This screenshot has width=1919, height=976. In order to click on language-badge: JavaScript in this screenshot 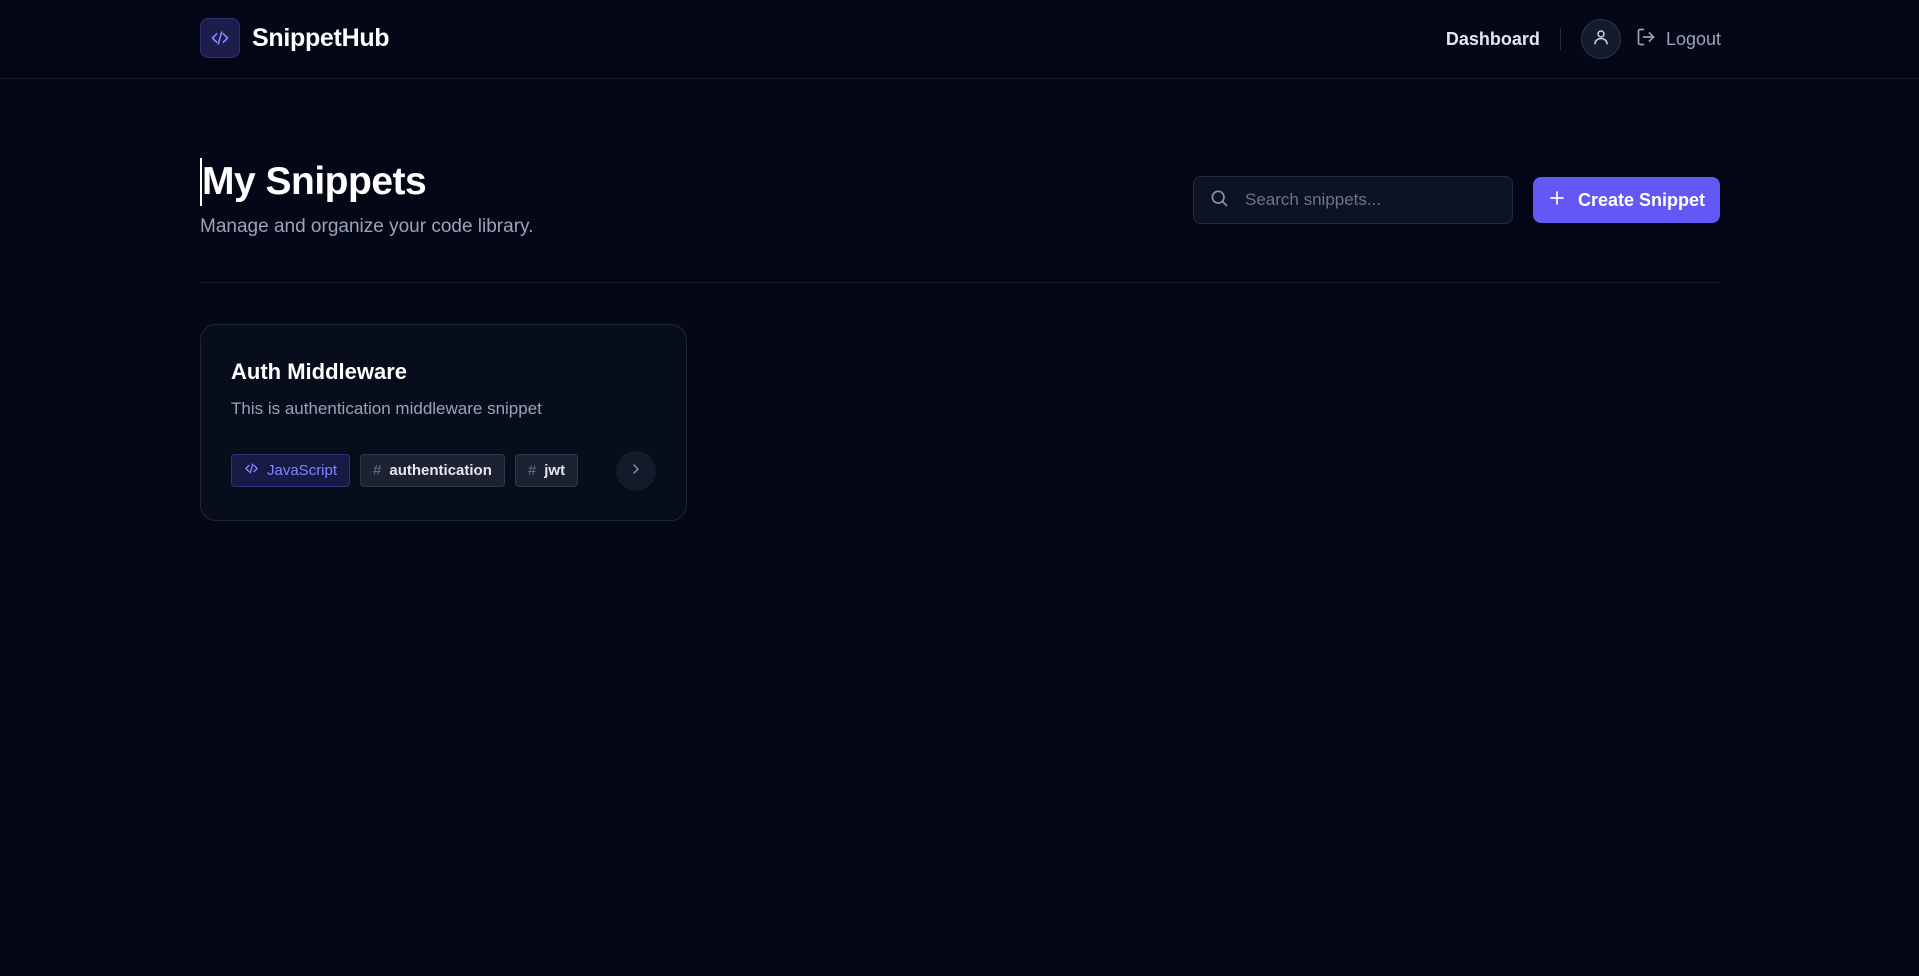, I will do `click(291, 470)`.